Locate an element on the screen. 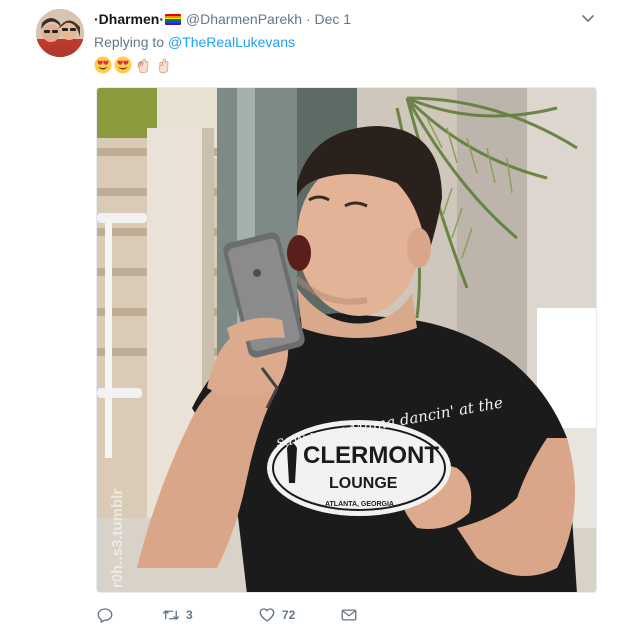 Image resolution: width=636 pixels, height=629 pixels. like-button: 72 is located at coordinates (299, 615).